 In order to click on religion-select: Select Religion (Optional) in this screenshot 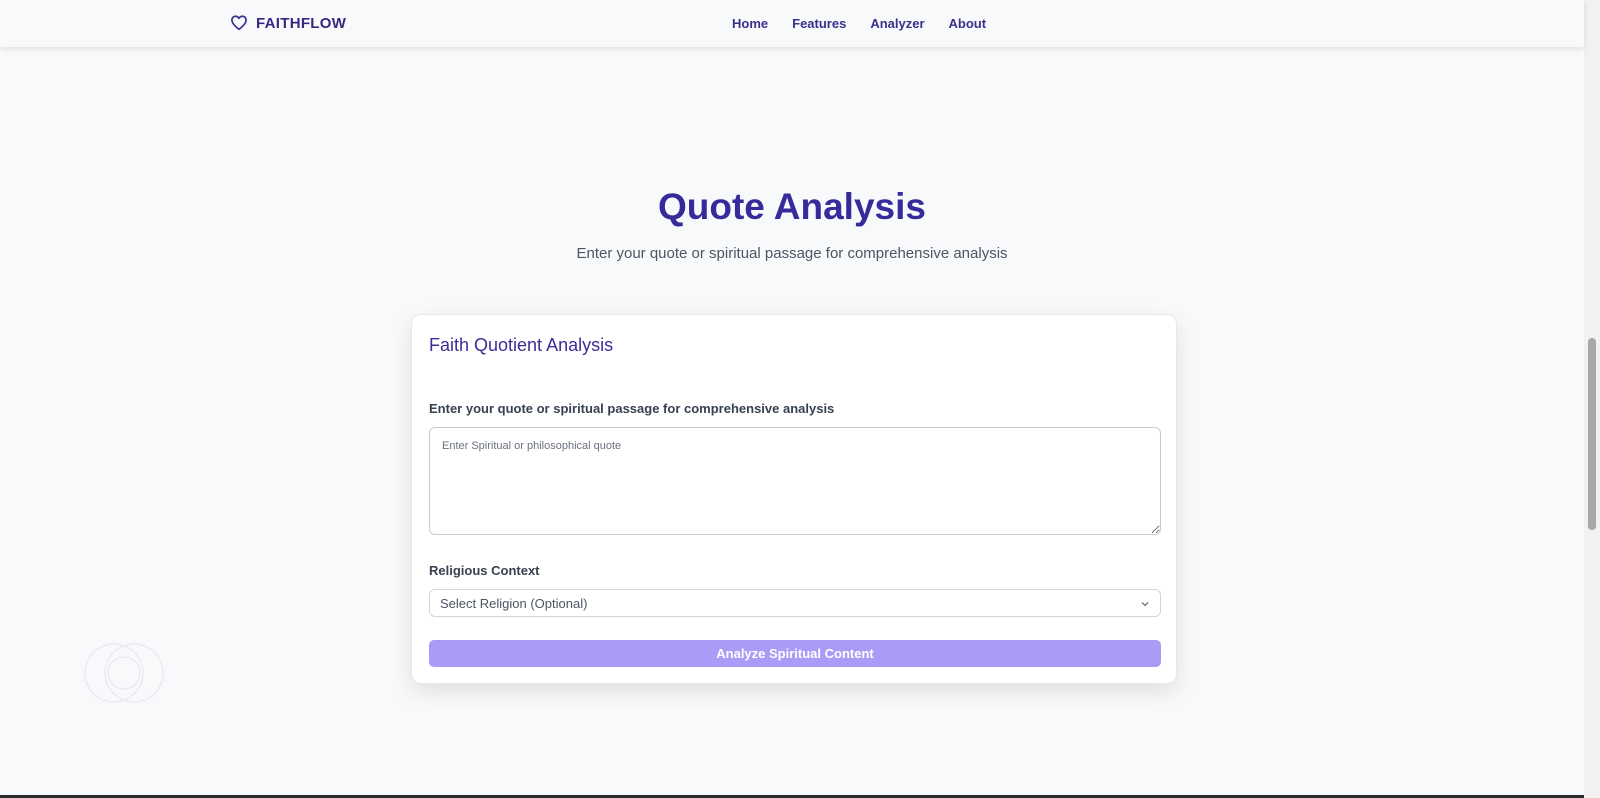, I will do `click(795, 603)`.